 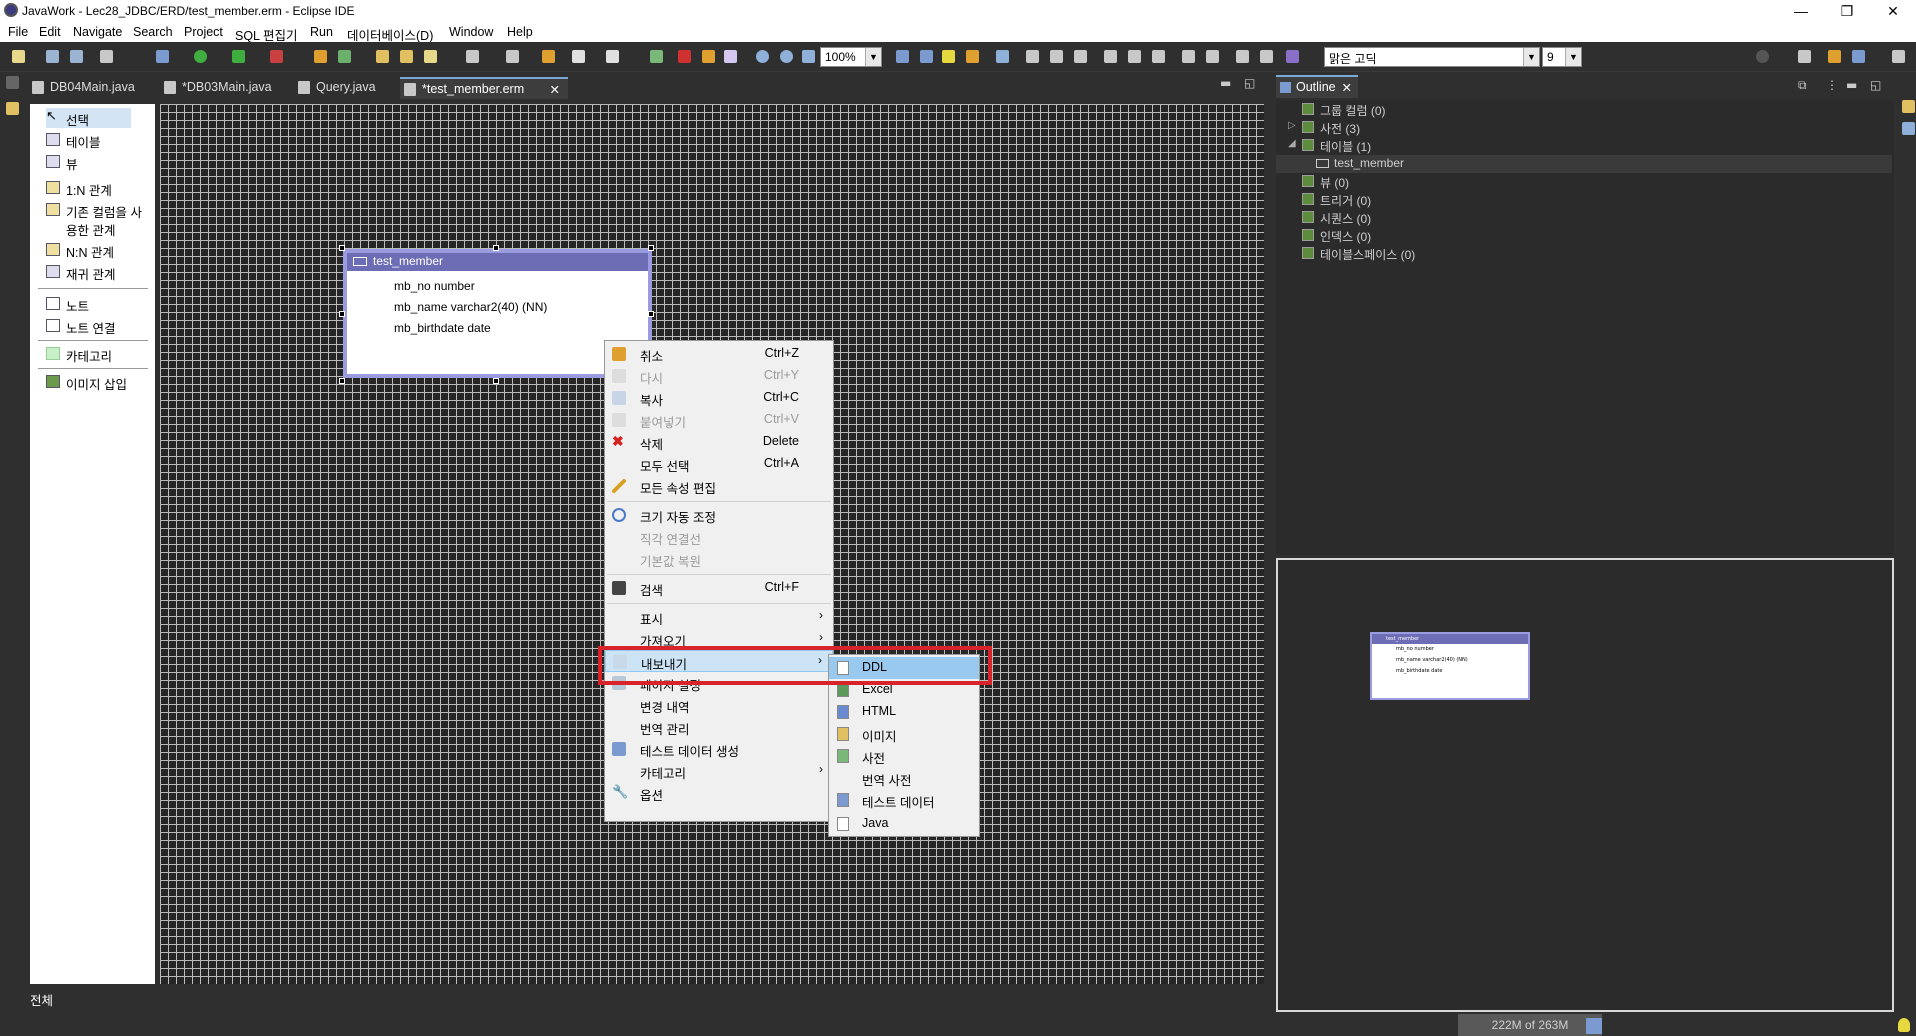 I want to click on expand-icon: ▷, so click(x=1292, y=125).